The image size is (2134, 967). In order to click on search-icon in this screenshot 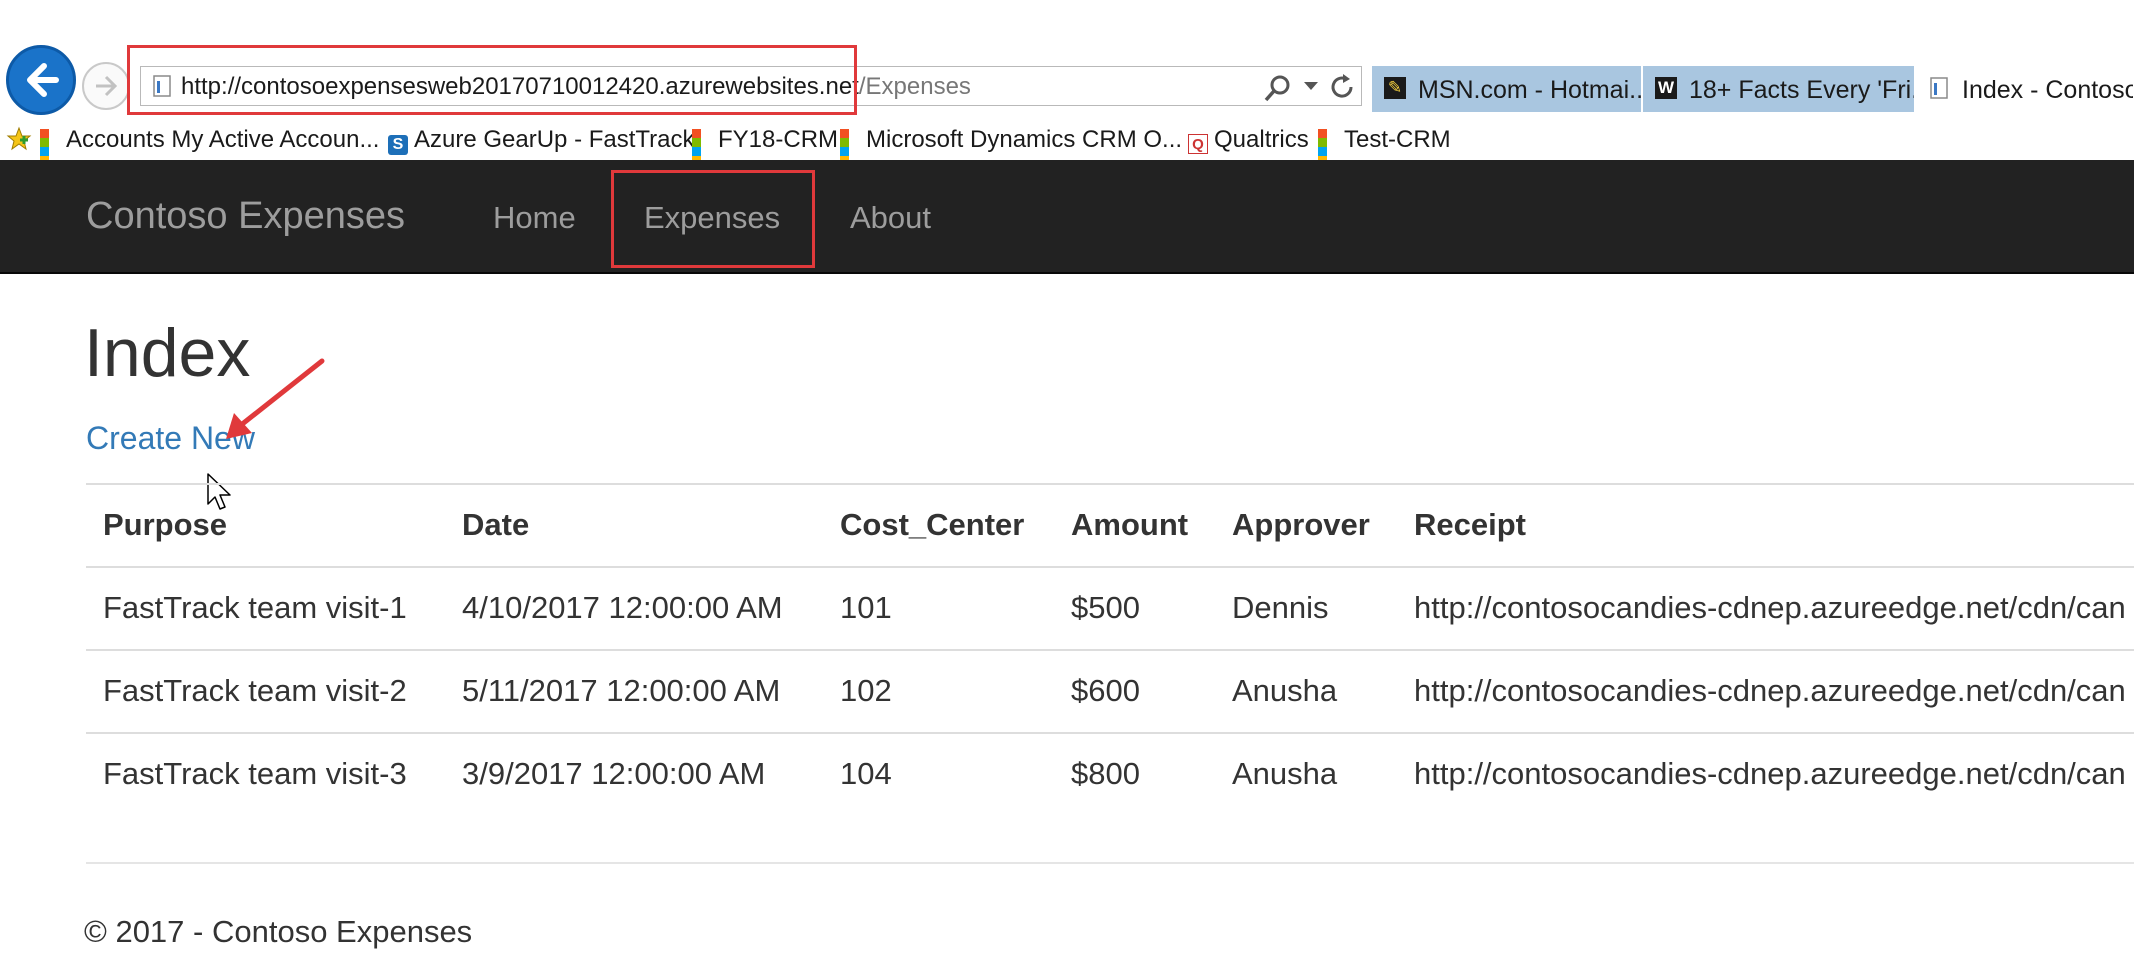, I will do `click(1278, 88)`.